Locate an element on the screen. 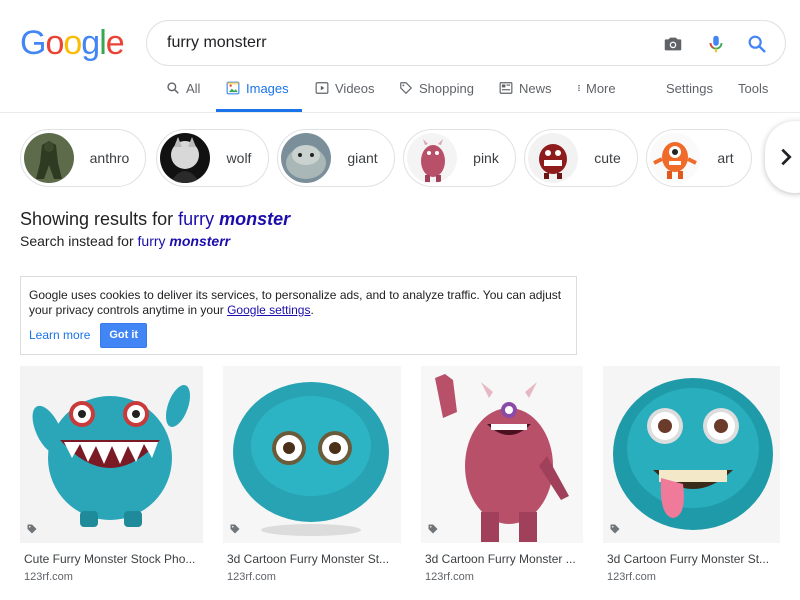 This screenshot has width=800, height=600. tab-news: News is located at coordinates (525, 95).